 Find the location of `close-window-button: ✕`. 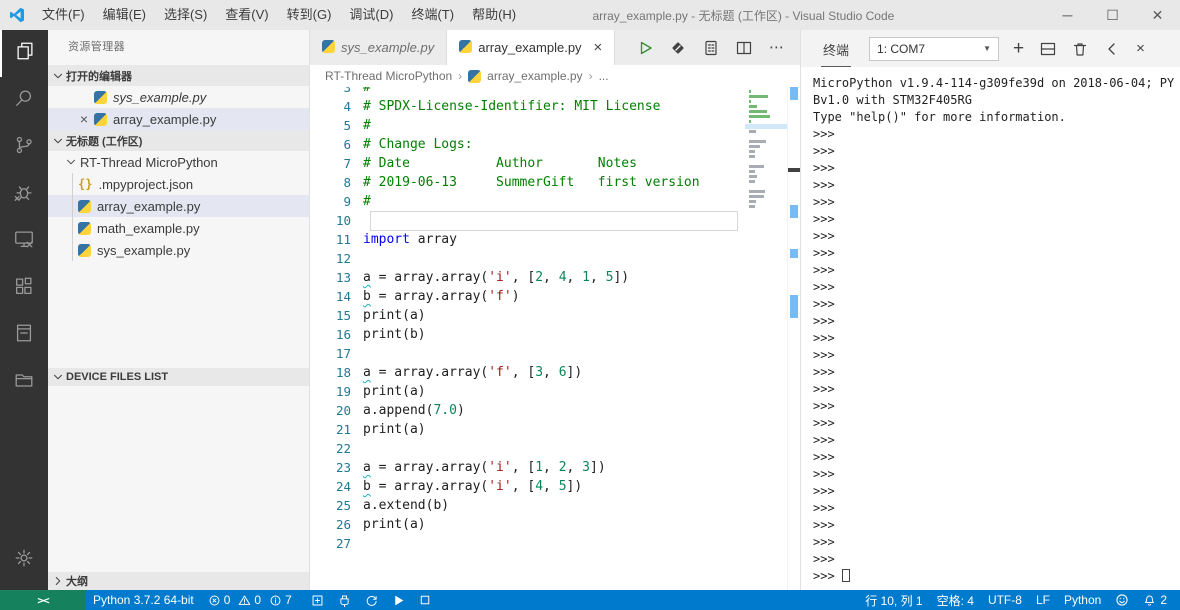

close-window-button: ✕ is located at coordinates (1157, 15).